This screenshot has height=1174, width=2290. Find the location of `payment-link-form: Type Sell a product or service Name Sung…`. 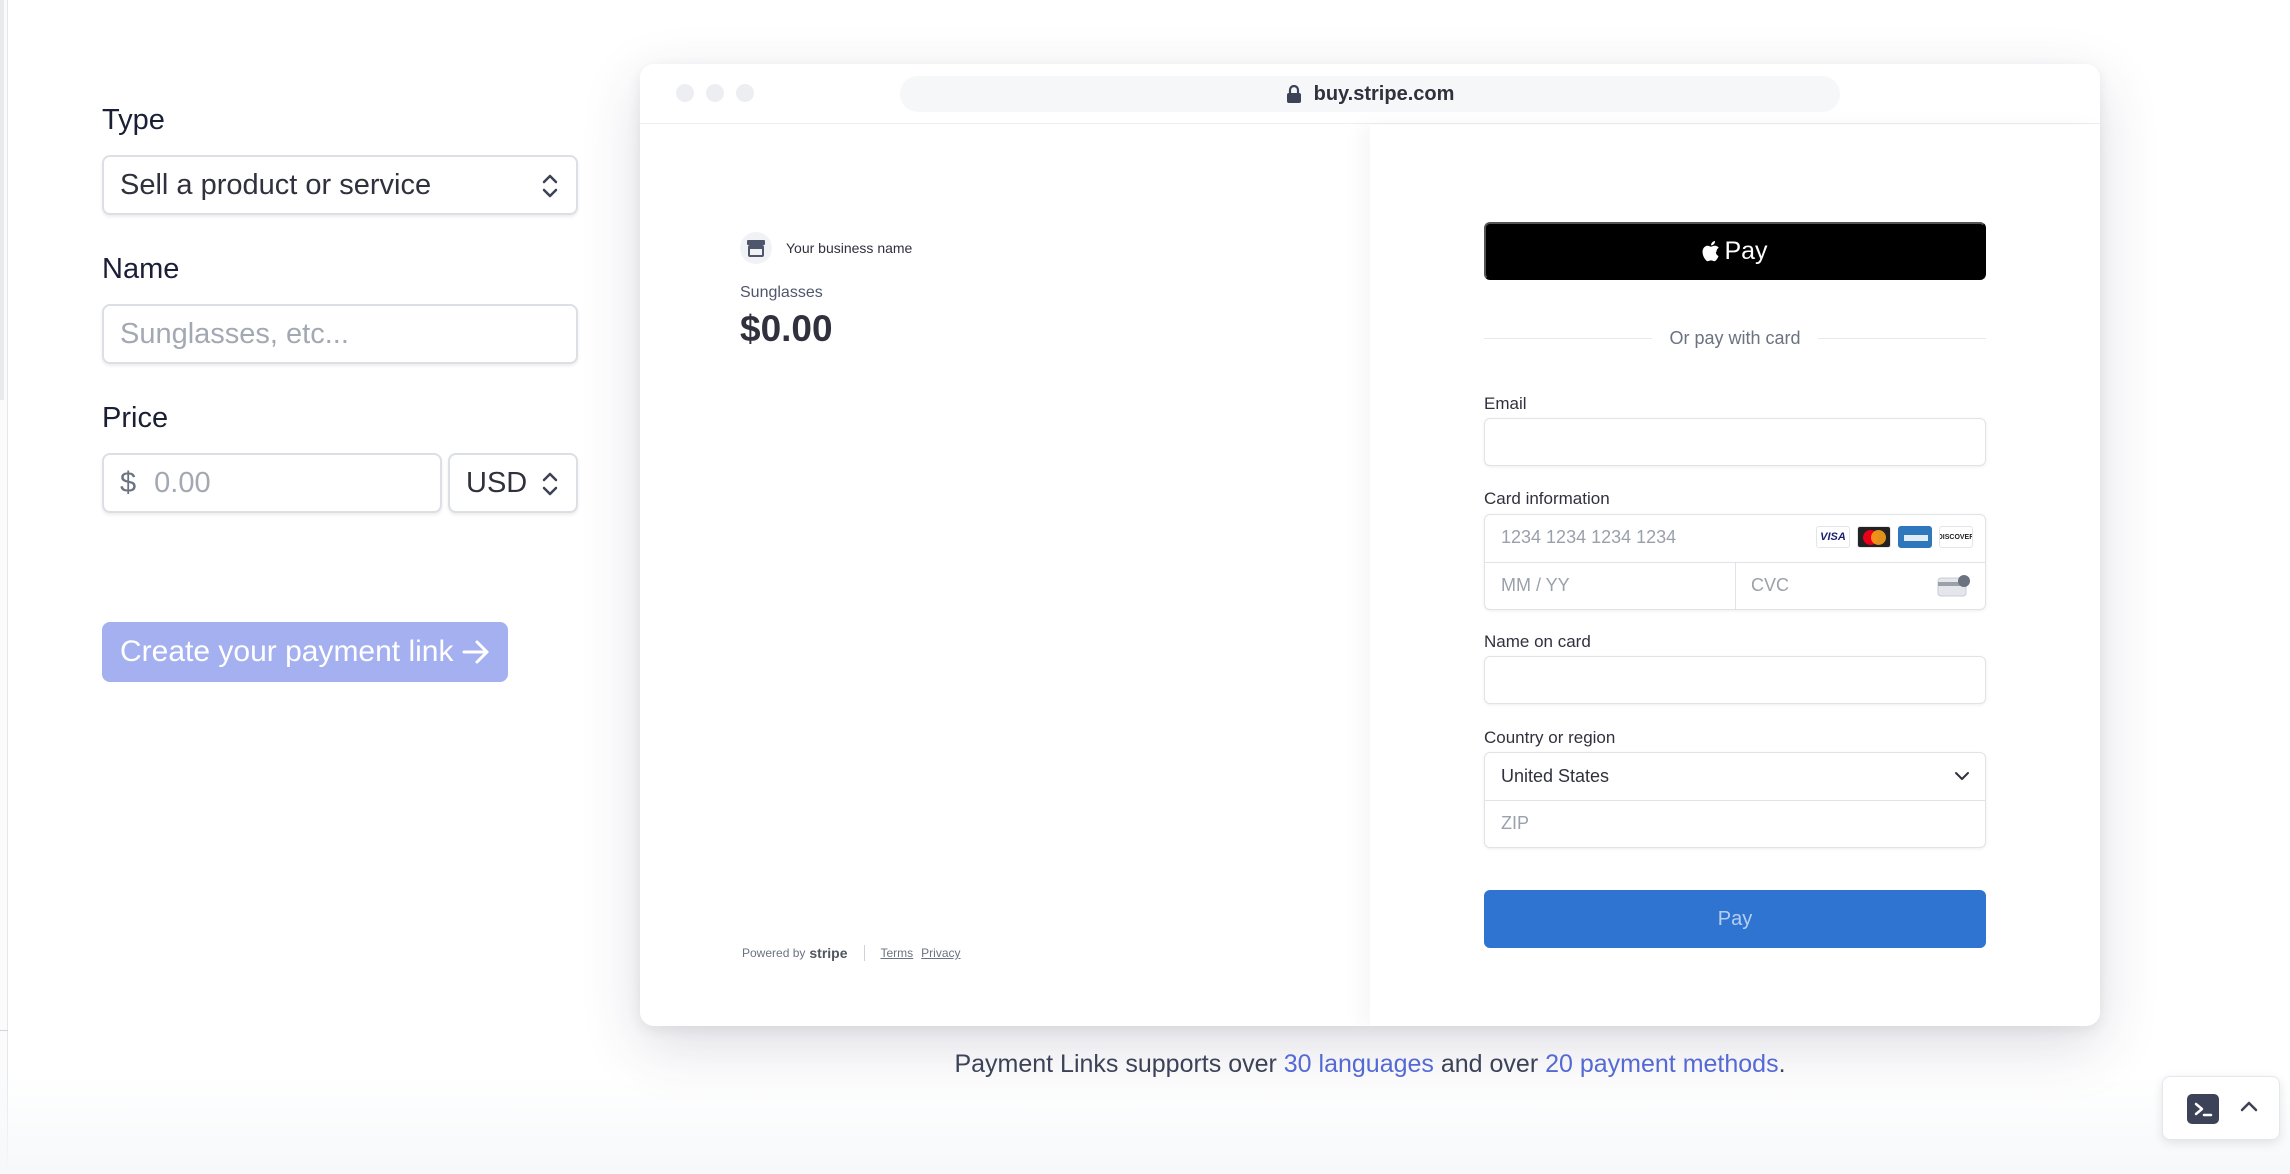

payment-link-form: Type Sell a product or service Name Sung… is located at coordinates (340, 327).